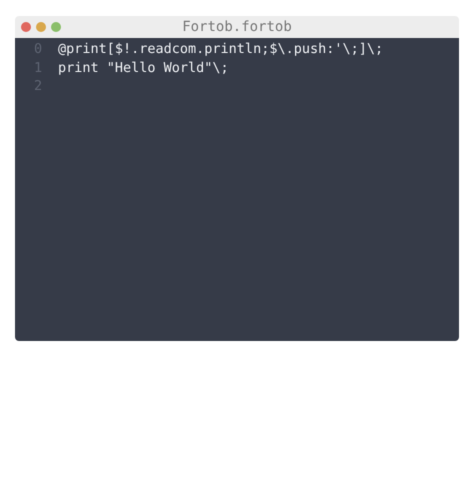  I want to click on minimize-button, so click(41, 27).